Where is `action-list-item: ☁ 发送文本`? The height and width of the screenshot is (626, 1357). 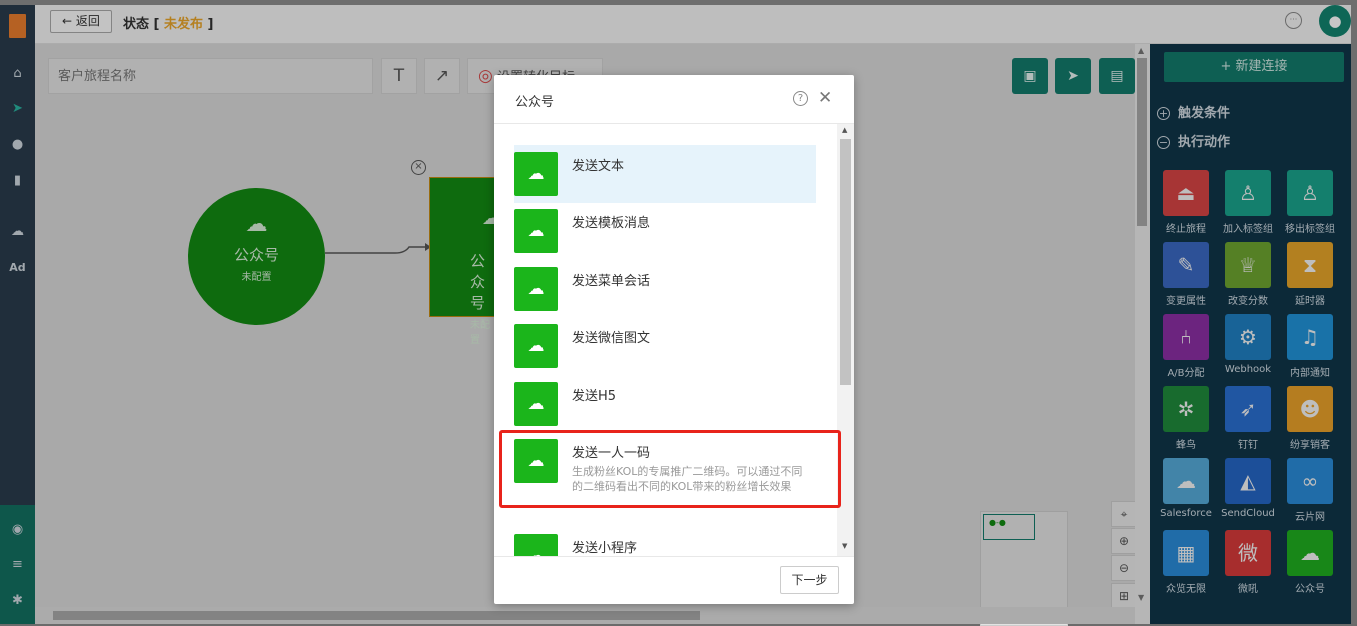
action-list-item: ☁ 发送文本 is located at coordinates (665, 174).